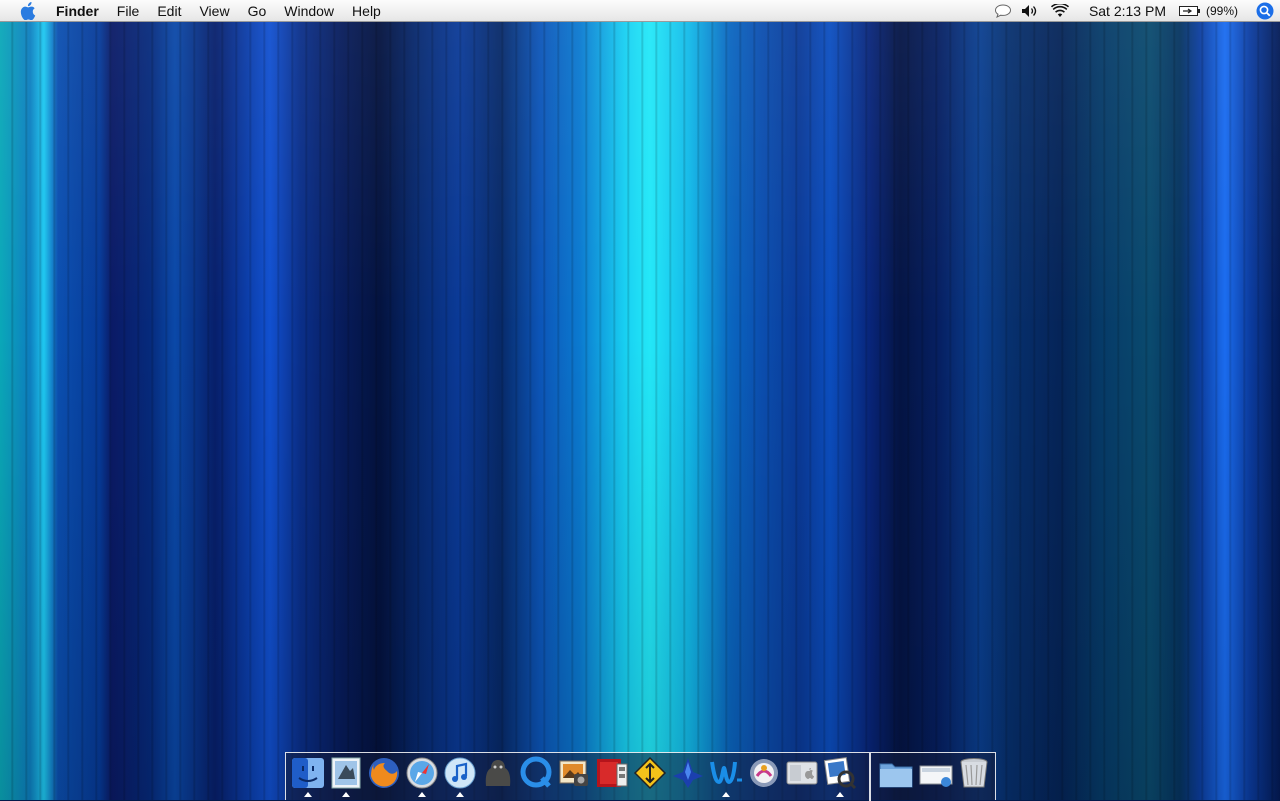  Describe the element at coordinates (726, 773) in the screenshot. I see `textwrangler-icon` at that location.